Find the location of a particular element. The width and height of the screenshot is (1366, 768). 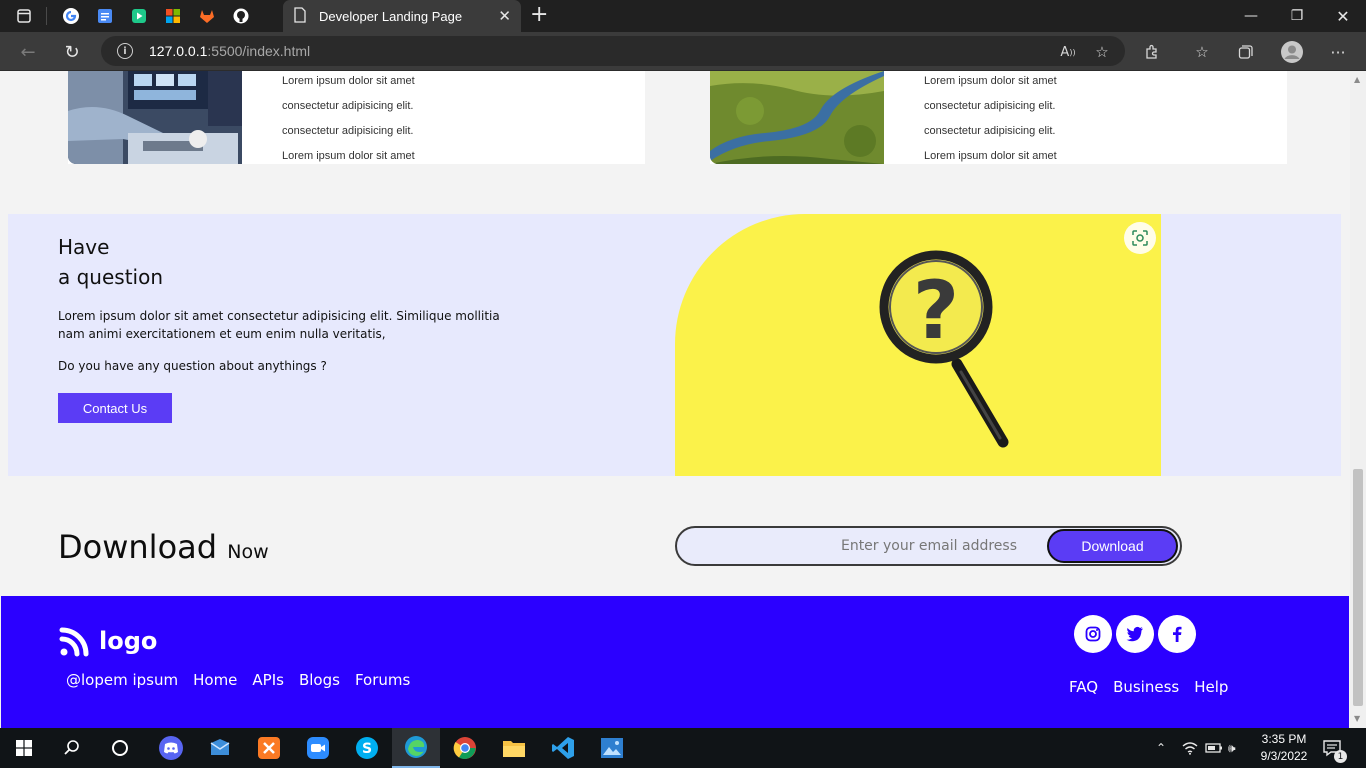

gitlab-tab-icon is located at coordinates (207, 16).